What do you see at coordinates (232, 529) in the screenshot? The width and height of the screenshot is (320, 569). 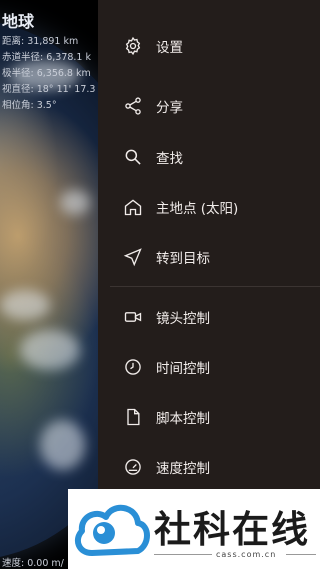 I see `watermark-brand: 社科在线` at bounding box center [232, 529].